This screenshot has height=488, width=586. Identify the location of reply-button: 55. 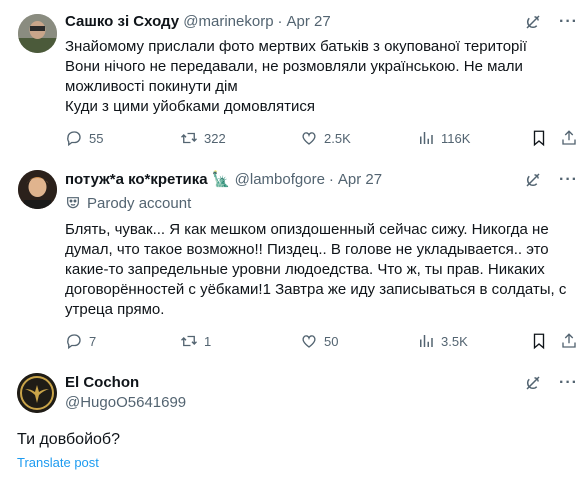
(84, 138).